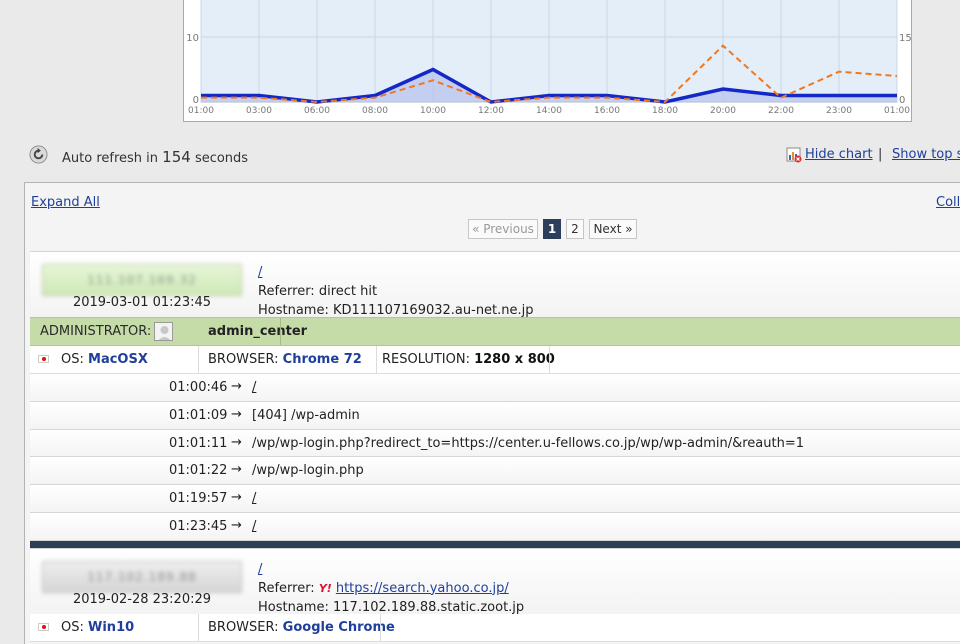 The image size is (960, 644). Describe the element at coordinates (142, 280) in the screenshot. I see `ip-address-box: 111.107.169.32` at that location.